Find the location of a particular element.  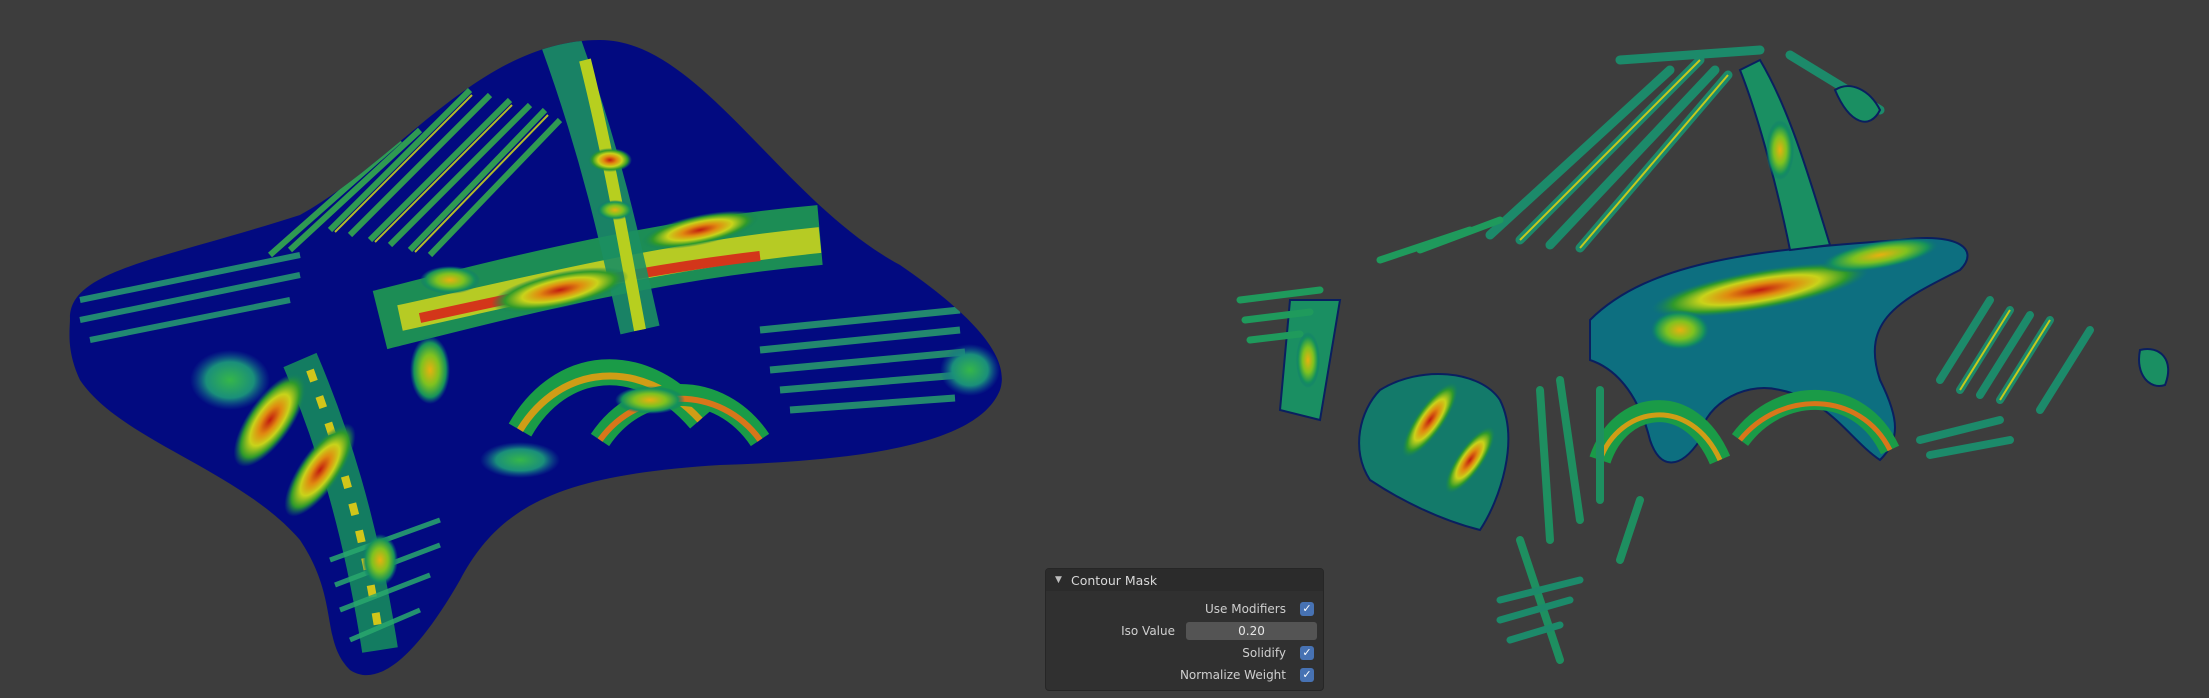

normalize-weight-checkbox: ✓ is located at coordinates (1307, 675).